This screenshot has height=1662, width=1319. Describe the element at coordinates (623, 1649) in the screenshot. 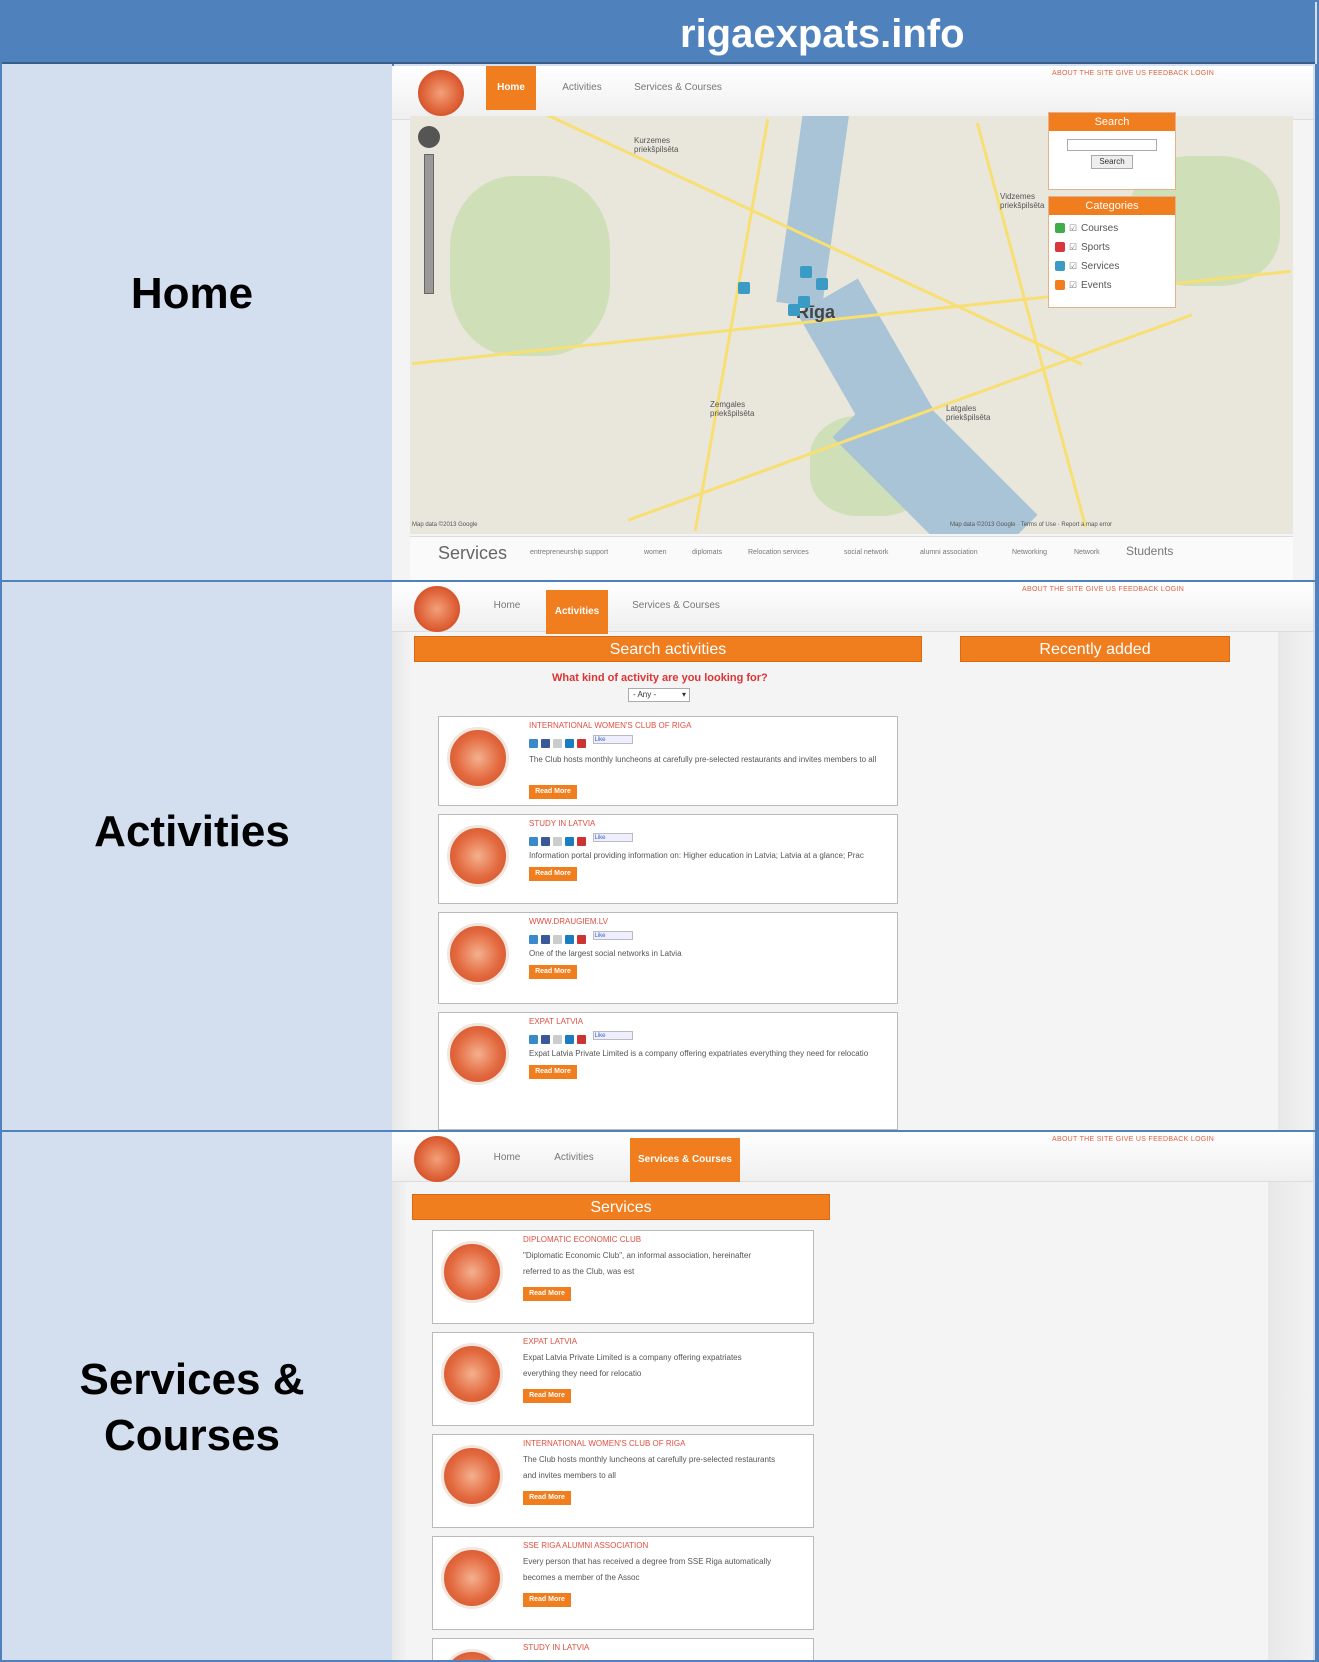

I see `service-card: STUDY IN LATVIA` at that location.